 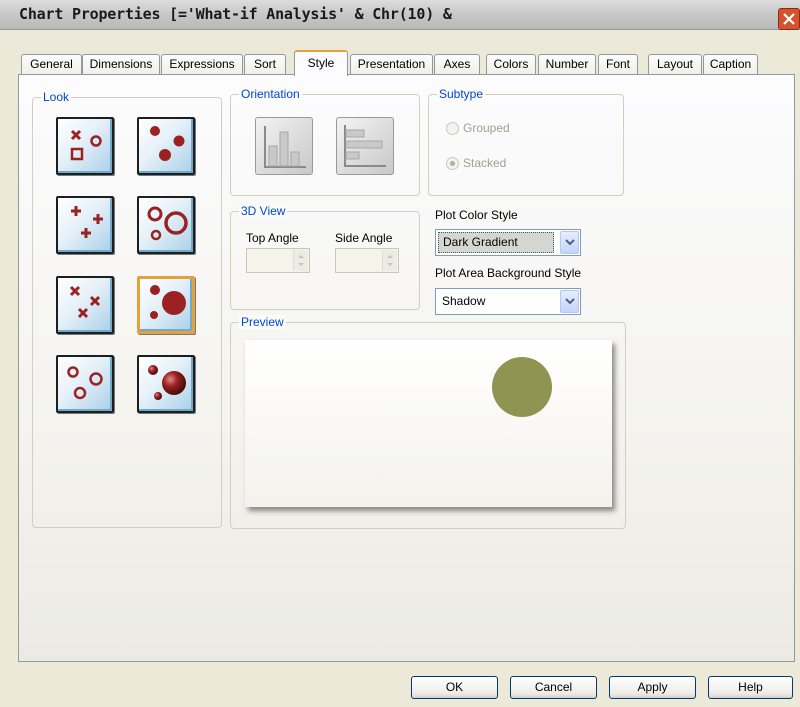 What do you see at coordinates (553, 687) in the screenshot?
I see `cancel-button: Cancel` at bounding box center [553, 687].